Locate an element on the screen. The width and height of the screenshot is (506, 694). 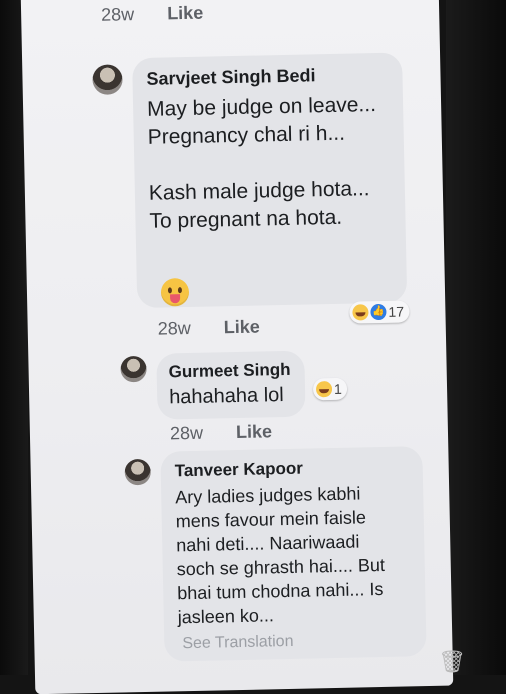
phone-bezel-right is located at coordinates (476, 337).